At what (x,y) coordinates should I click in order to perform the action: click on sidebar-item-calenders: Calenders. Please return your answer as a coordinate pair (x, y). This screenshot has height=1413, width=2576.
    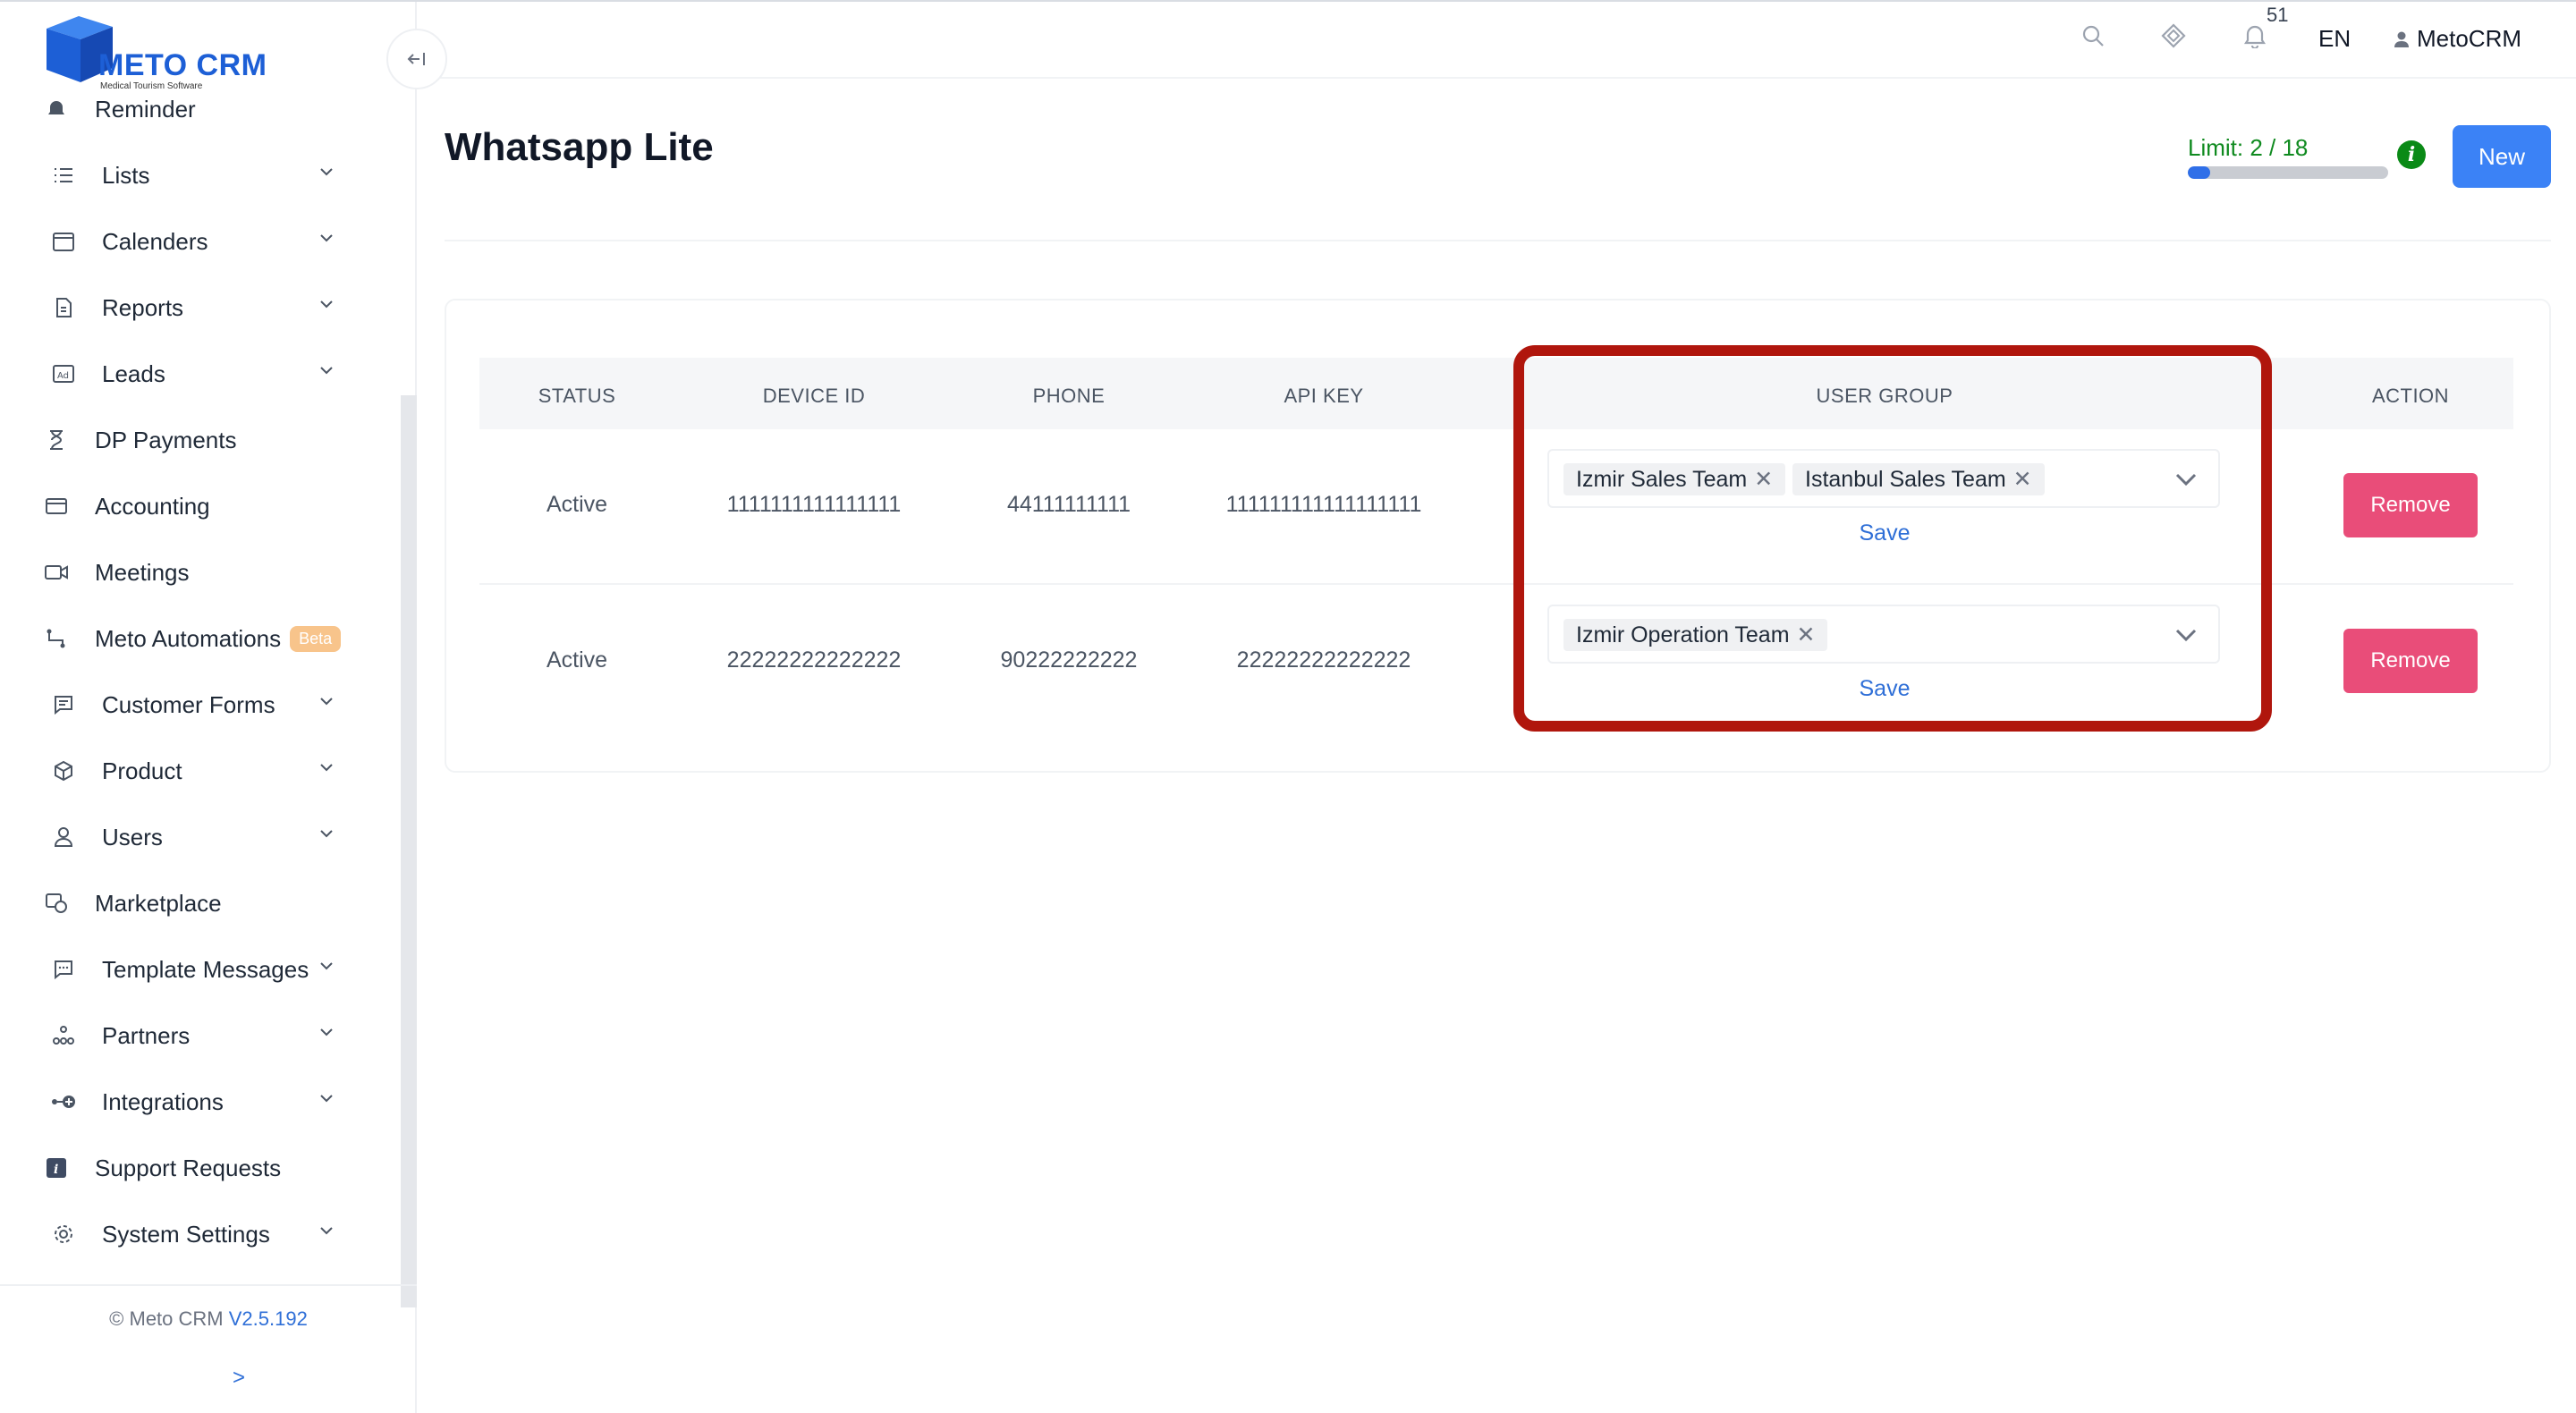
    Looking at the image, I should click on (199, 241).